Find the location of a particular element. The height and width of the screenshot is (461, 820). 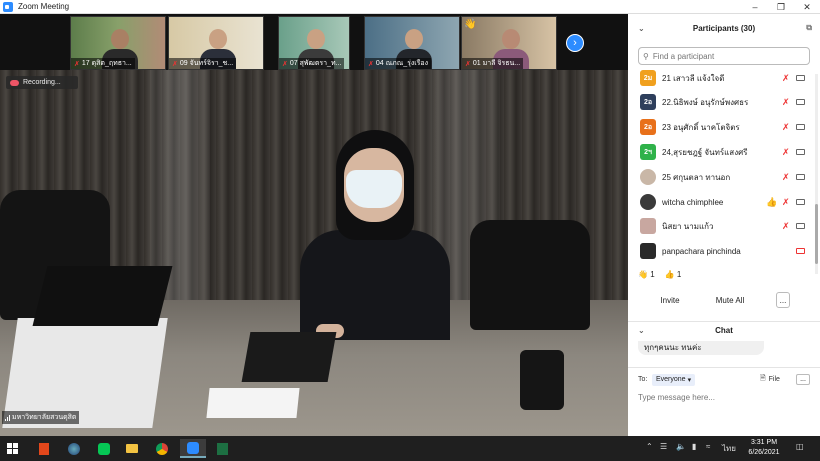

minimize-button: – is located at coordinates (755, 7).